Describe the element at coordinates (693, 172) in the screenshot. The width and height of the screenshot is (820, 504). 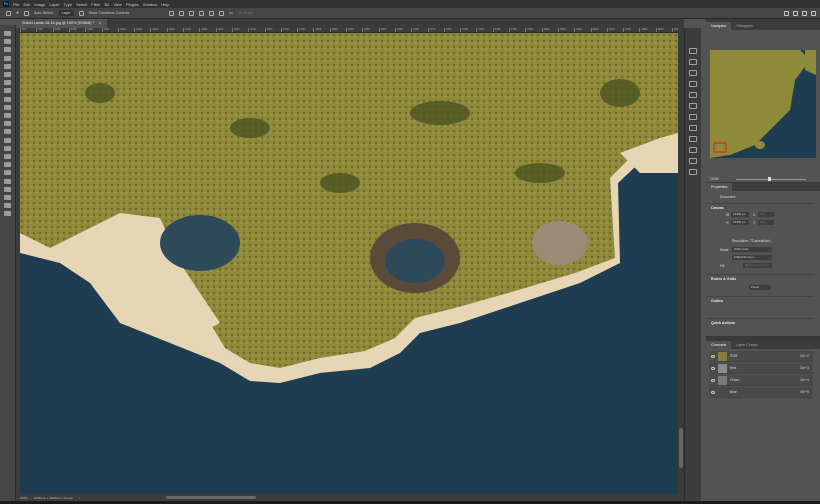
I see `actions-panel-icon` at that location.